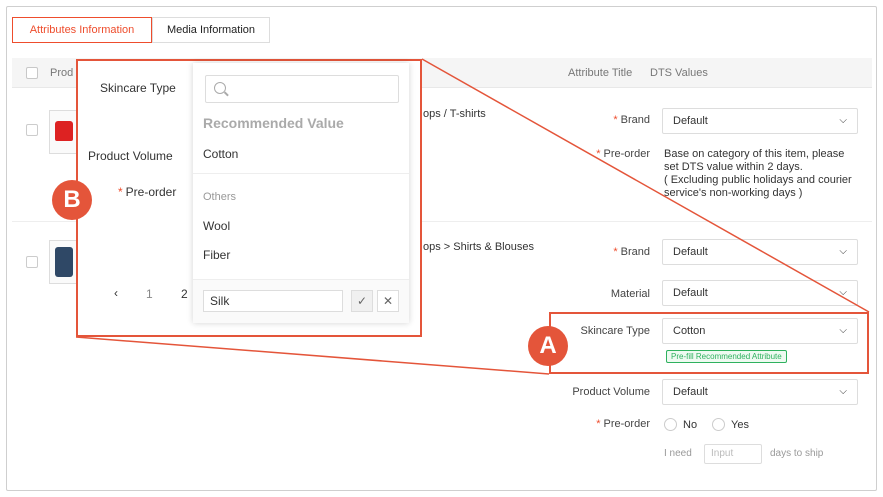  I want to click on category-path: ops > Shirts & Blouses, so click(478, 247).